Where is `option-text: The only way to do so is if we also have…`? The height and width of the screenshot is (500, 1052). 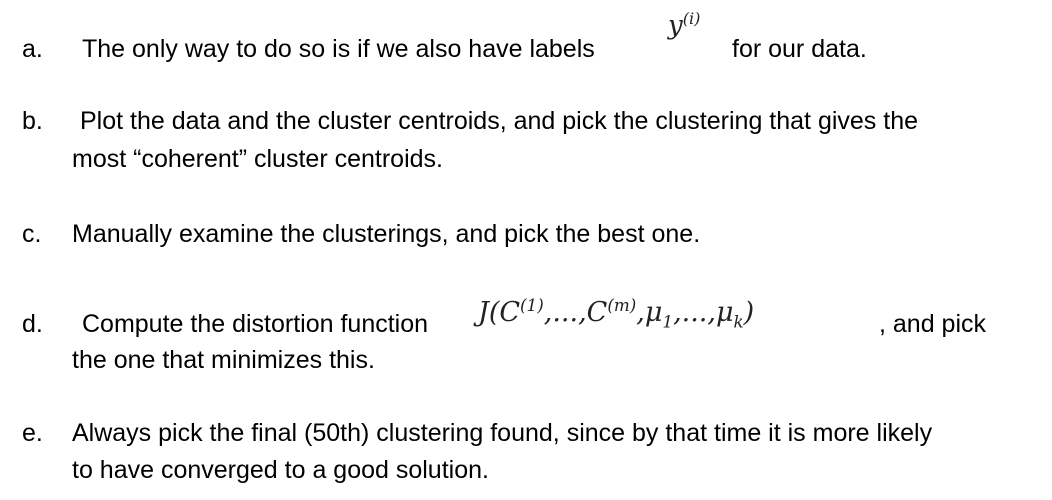
option-text: The only way to do so is if we also have… is located at coordinates (338, 49).